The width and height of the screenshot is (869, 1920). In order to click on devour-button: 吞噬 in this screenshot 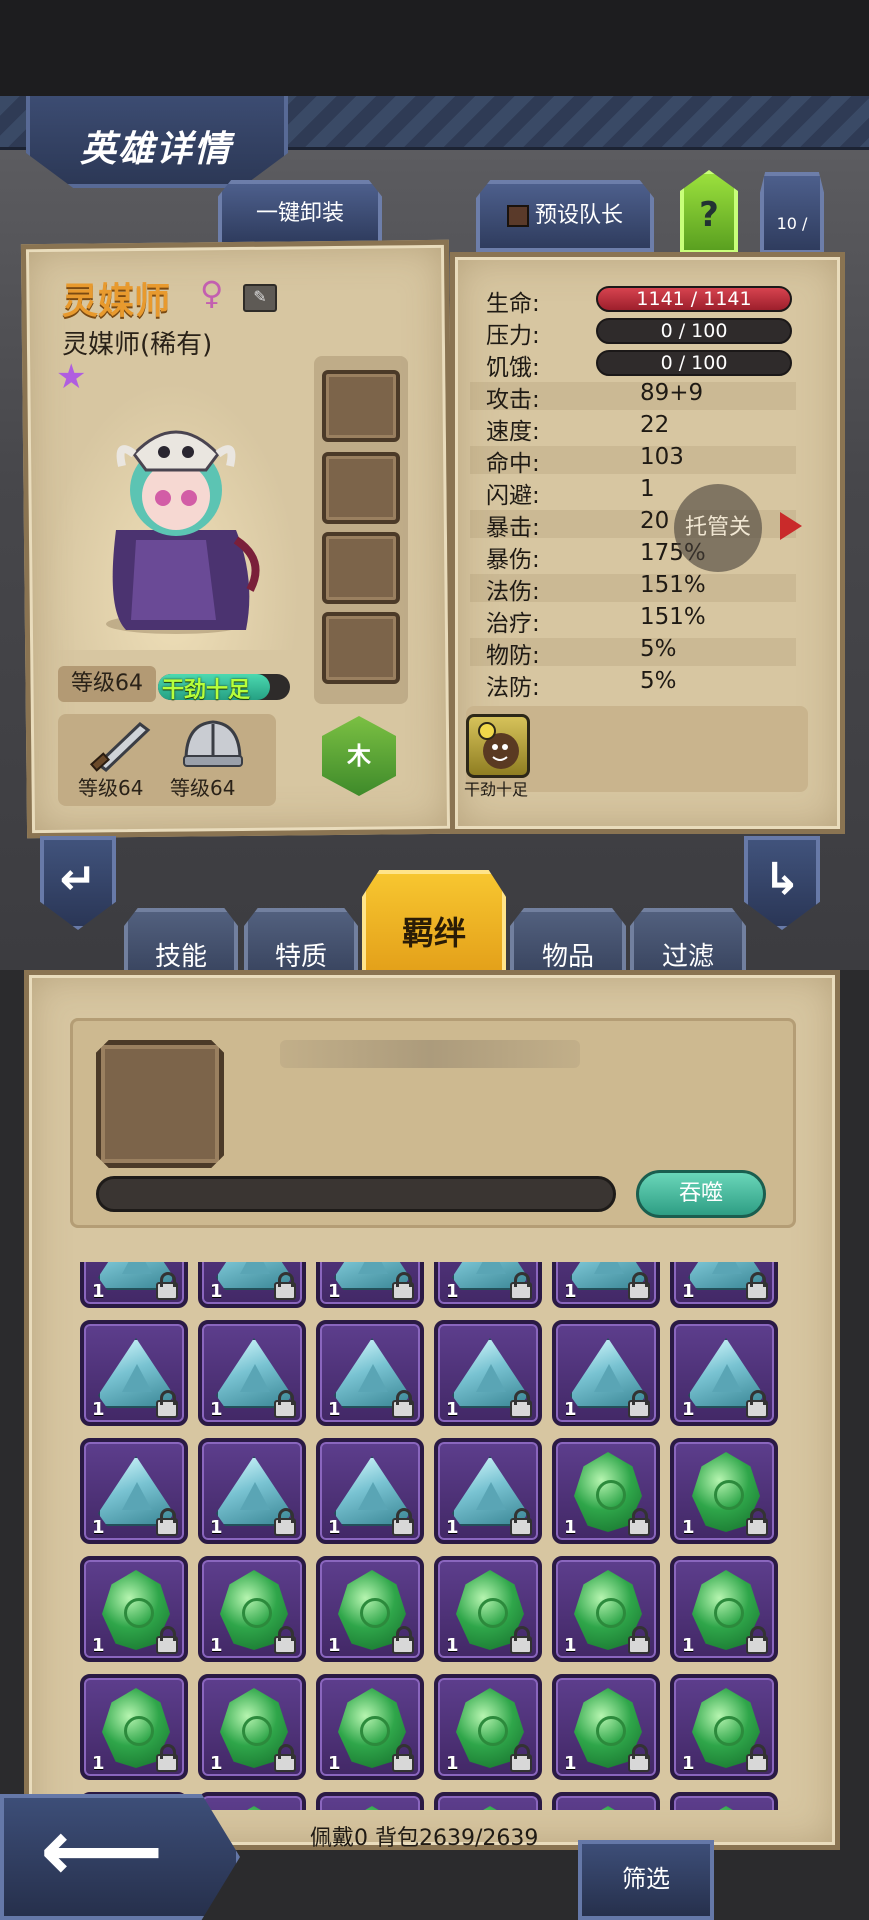, I will do `click(701, 1194)`.